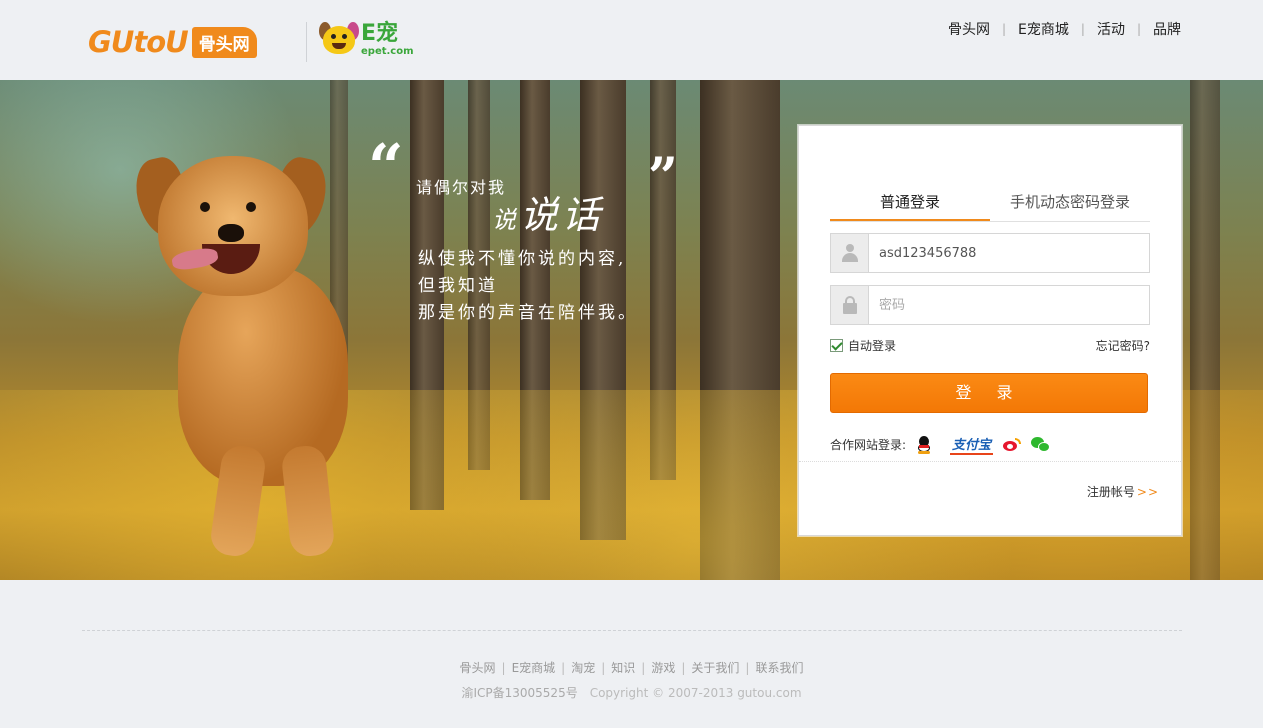  I want to click on auto-login-label: 自动登录, so click(872, 345).